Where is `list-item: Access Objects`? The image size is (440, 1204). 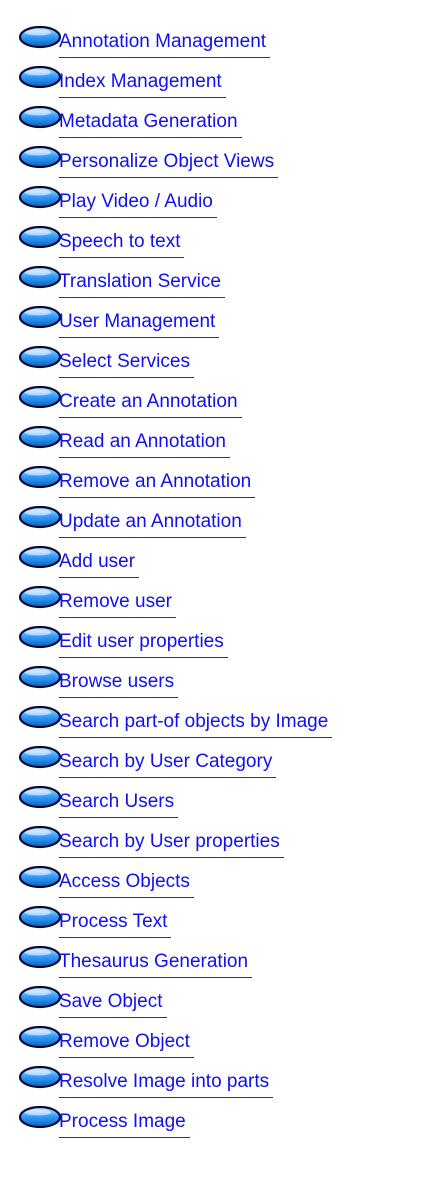 list-item: Access Objects is located at coordinates (220, 882).